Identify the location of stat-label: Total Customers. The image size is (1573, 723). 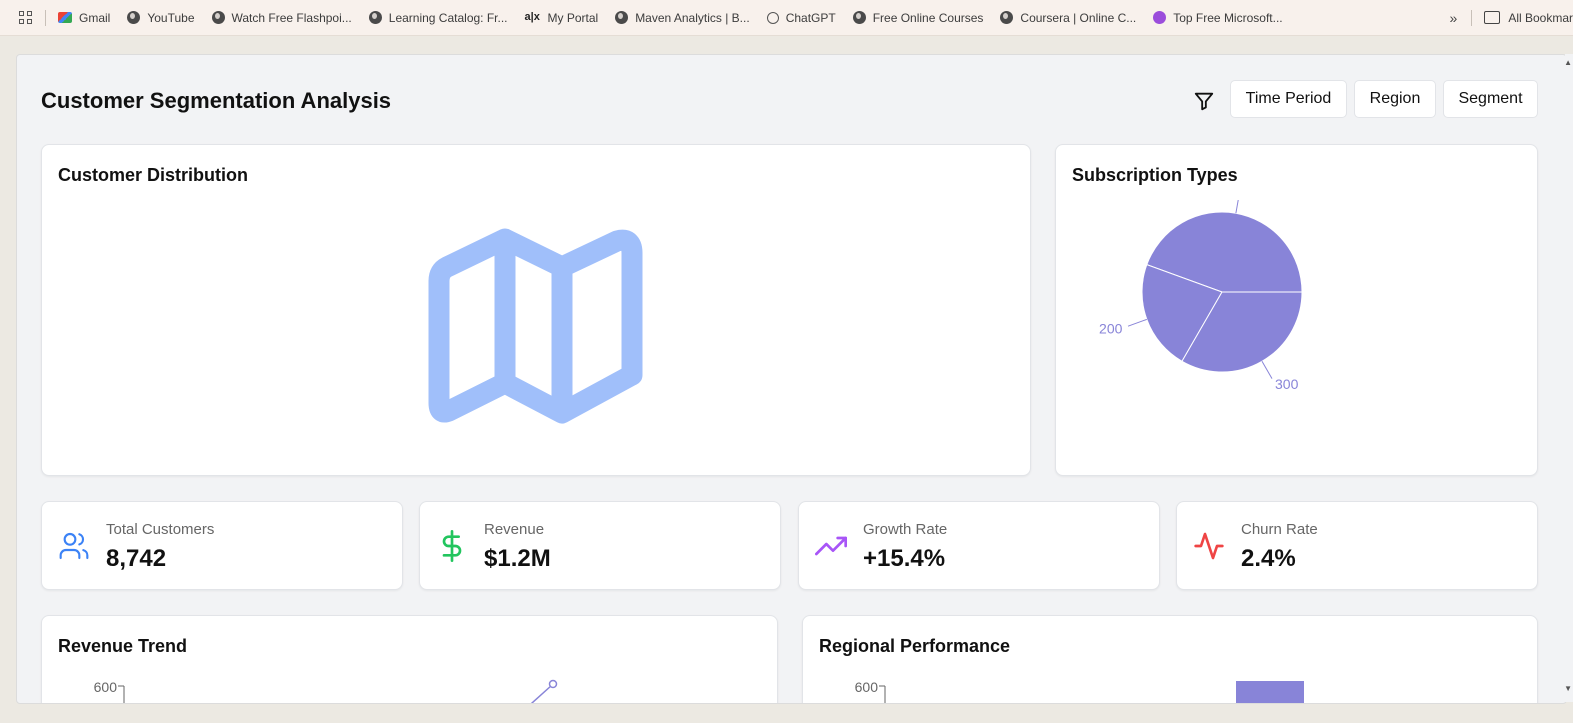
(160, 529).